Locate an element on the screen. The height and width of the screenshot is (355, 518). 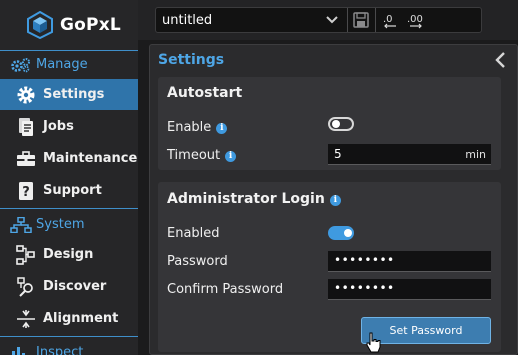
enabled-label: Enabled is located at coordinates (193, 233).